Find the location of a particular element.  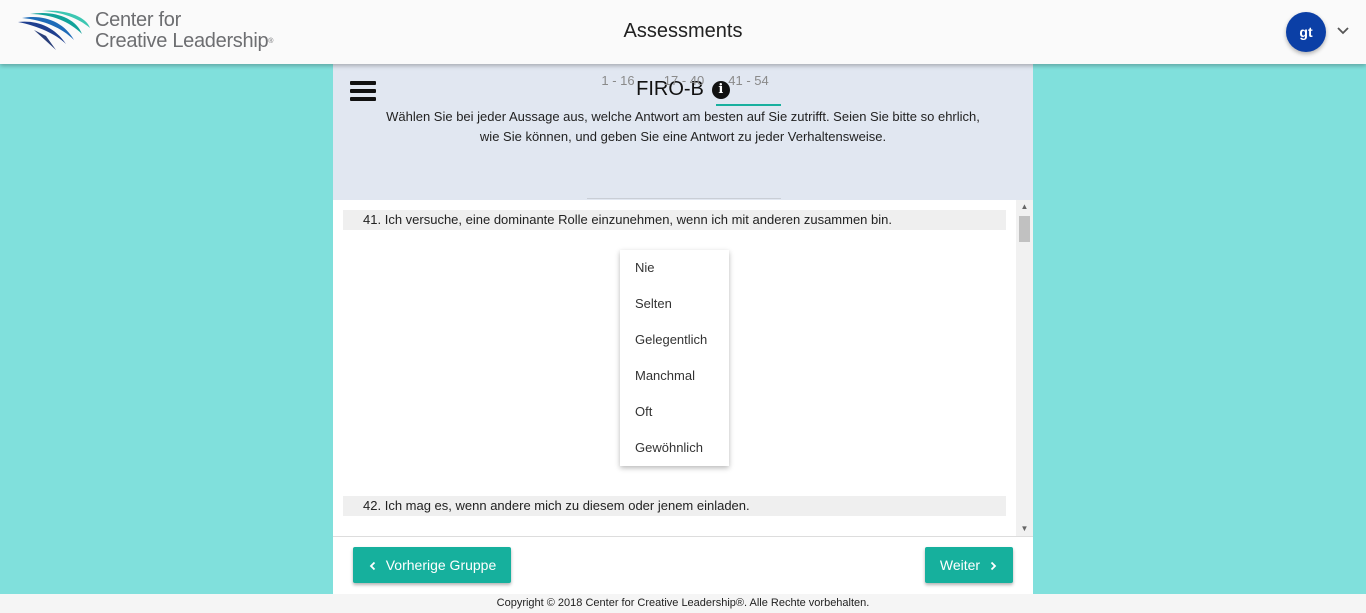

option-oft: Oft is located at coordinates (674, 412).